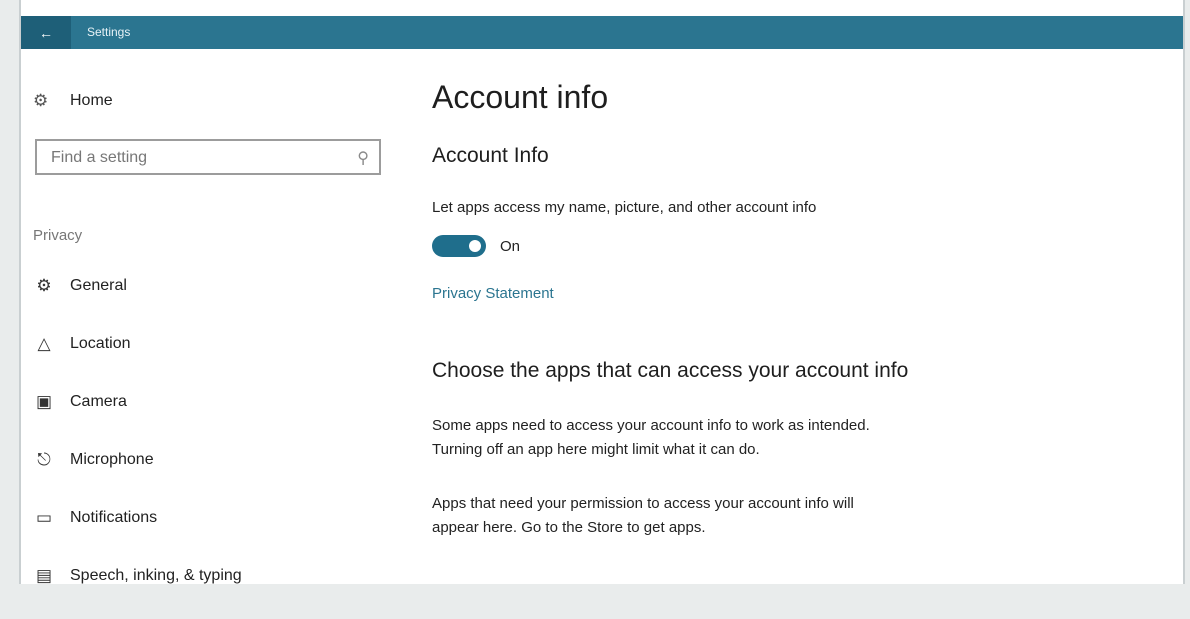 Image resolution: width=1190 pixels, height=619 pixels. I want to click on back-button: ←, so click(46, 32).